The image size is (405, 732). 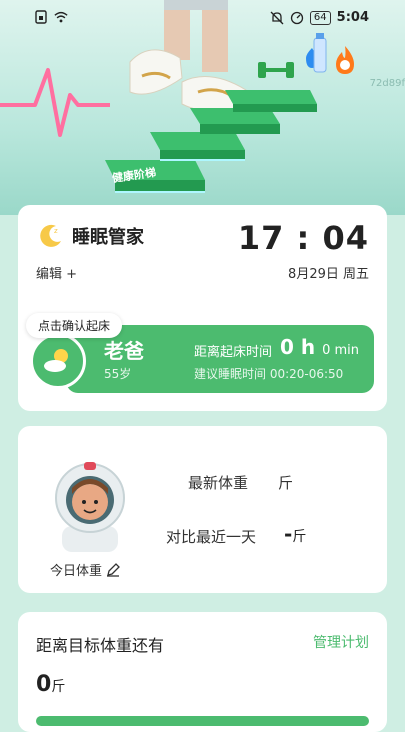 What do you see at coordinates (61, 17) in the screenshot?
I see `wifi-icon` at bounding box center [61, 17].